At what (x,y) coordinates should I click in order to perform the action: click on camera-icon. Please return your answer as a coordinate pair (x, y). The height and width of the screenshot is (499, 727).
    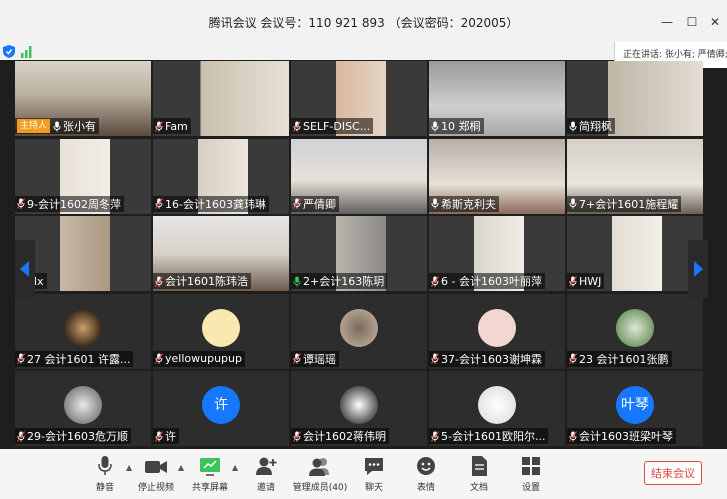
    Looking at the image, I should click on (156, 467).